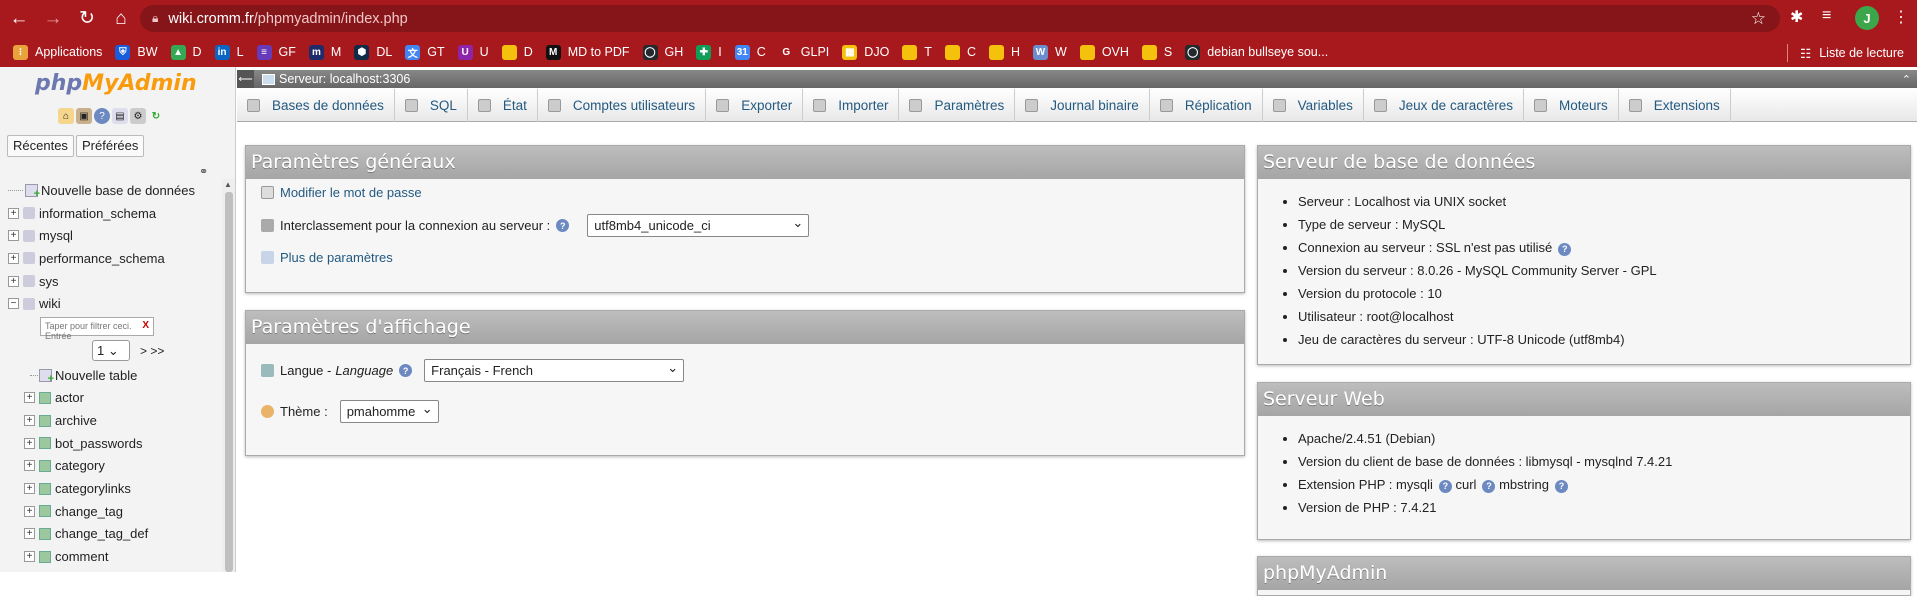  Describe the element at coordinates (1758, 19) in the screenshot. I see `bookmark-star-icon: ☆` at that location.